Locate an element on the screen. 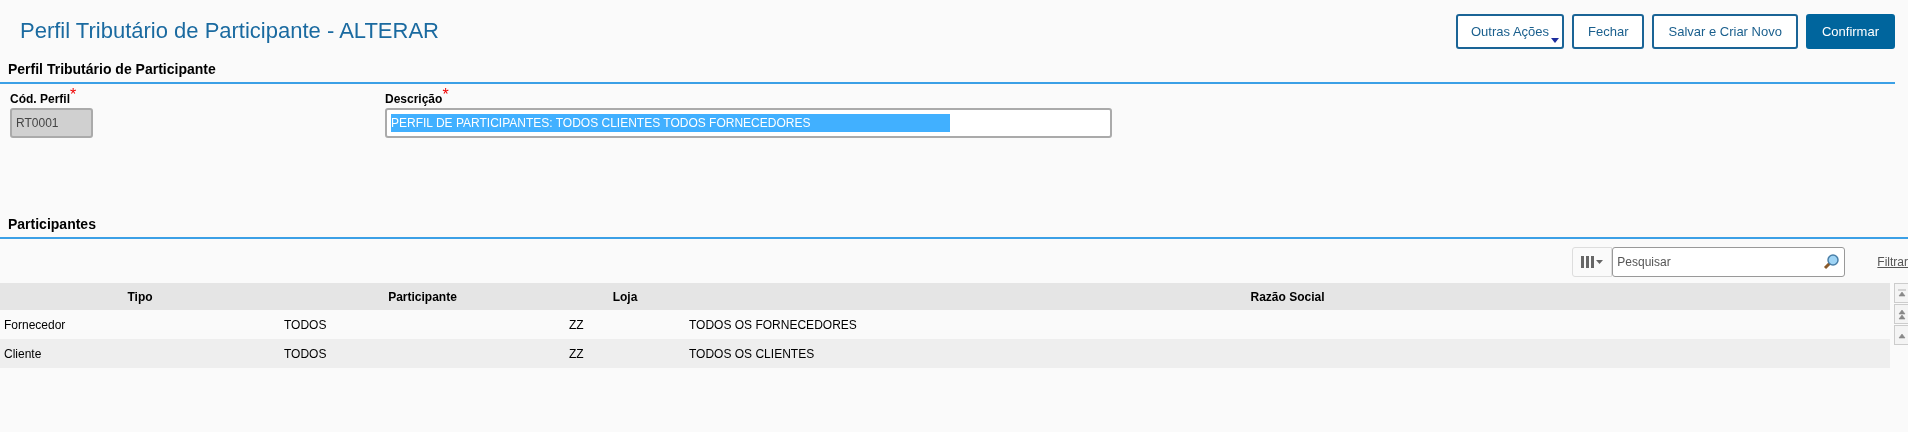 This screenshot has height=432, width=1908. table-cell: Cliente is located at coordinates (140, 353).